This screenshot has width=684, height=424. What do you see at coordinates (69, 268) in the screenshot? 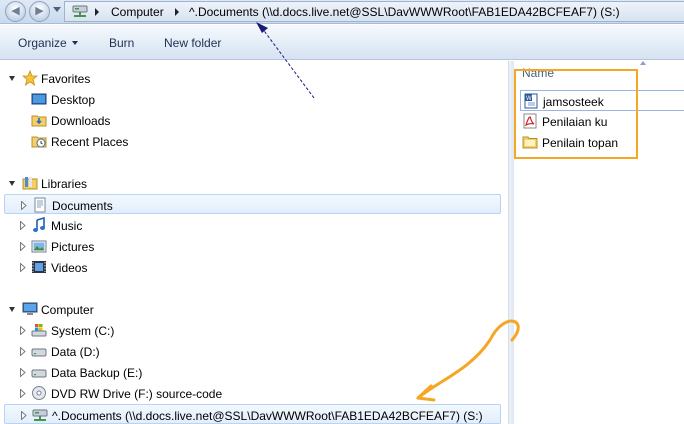
I see `sidebar-item-label: Videos` at bounding box center [69, 268].